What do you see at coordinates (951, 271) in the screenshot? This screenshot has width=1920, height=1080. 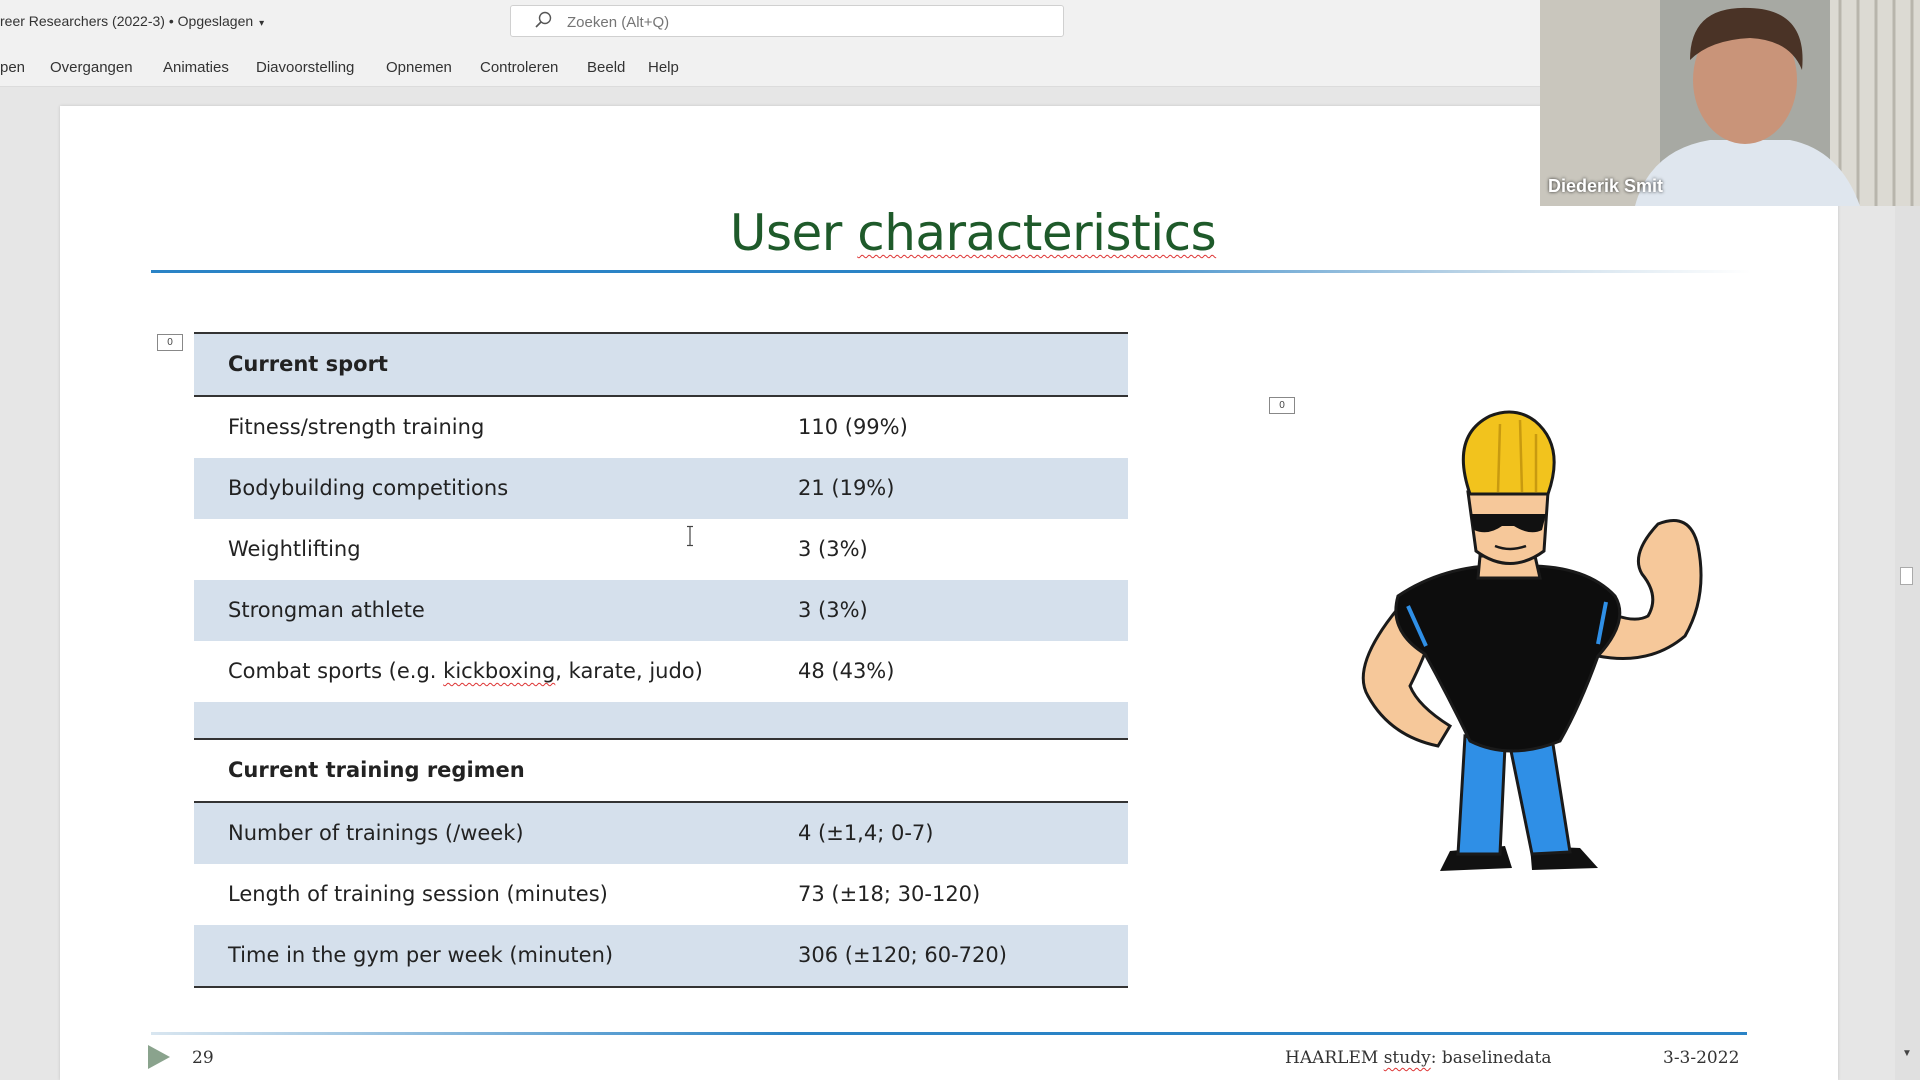 I see `title-underline-rule` at bounding box center [951, 271].